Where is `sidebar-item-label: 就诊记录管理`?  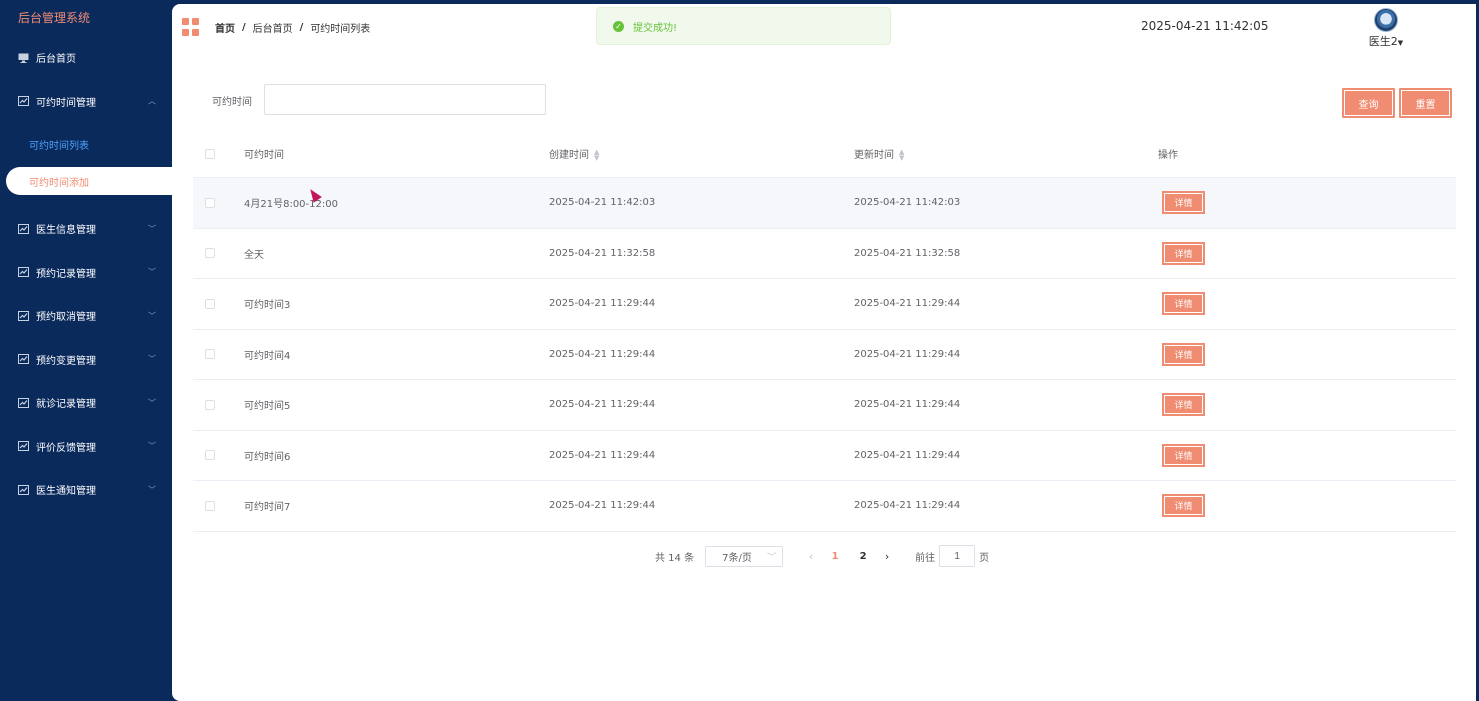
sidebar-item-label: 就诊记录管理 is located at coordinates (66, 405).